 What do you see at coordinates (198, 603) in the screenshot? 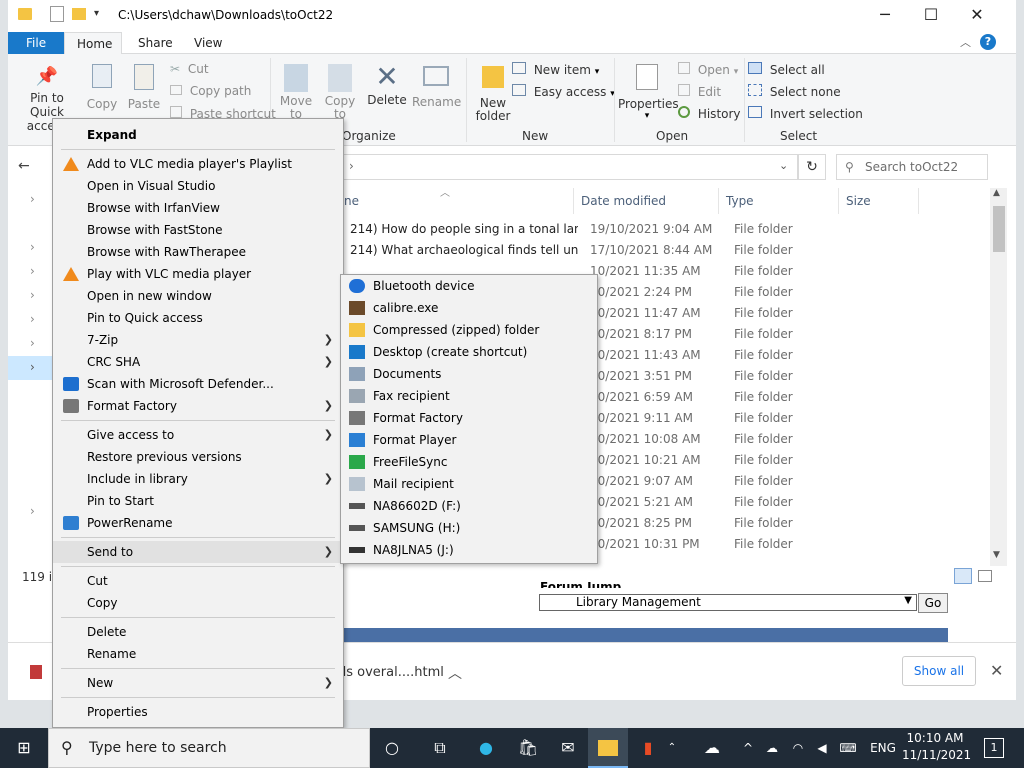
I see `menu-item-copy: Copy` at bounding box center [198, 603].